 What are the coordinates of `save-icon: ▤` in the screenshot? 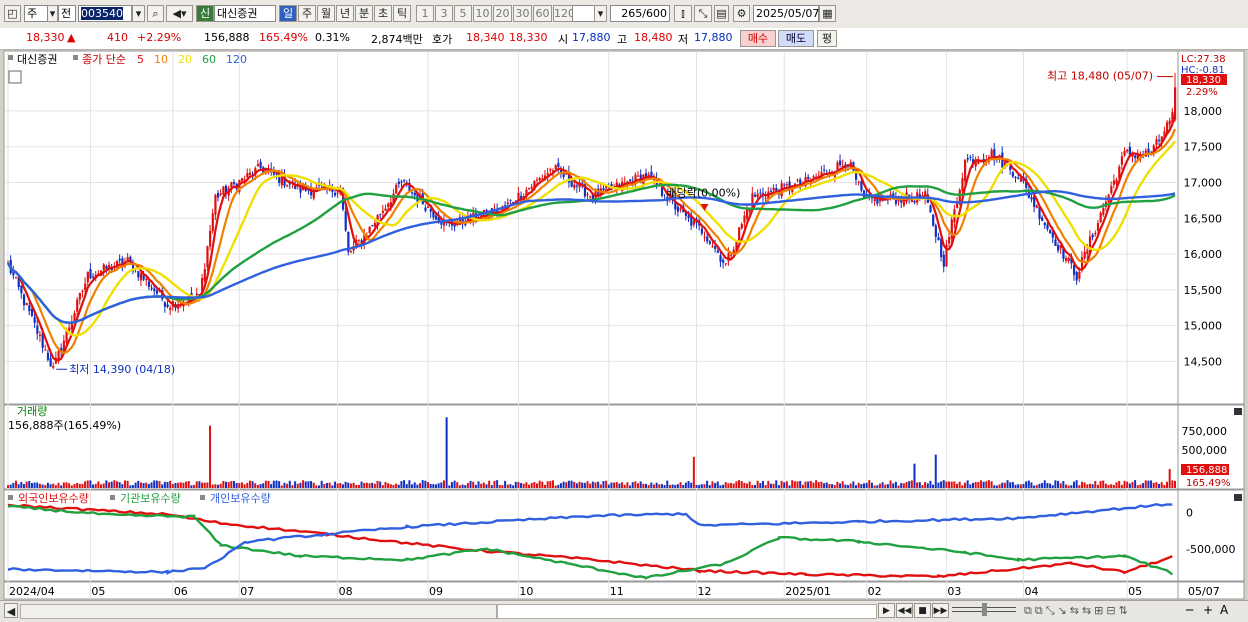 It's located at (721, 13).